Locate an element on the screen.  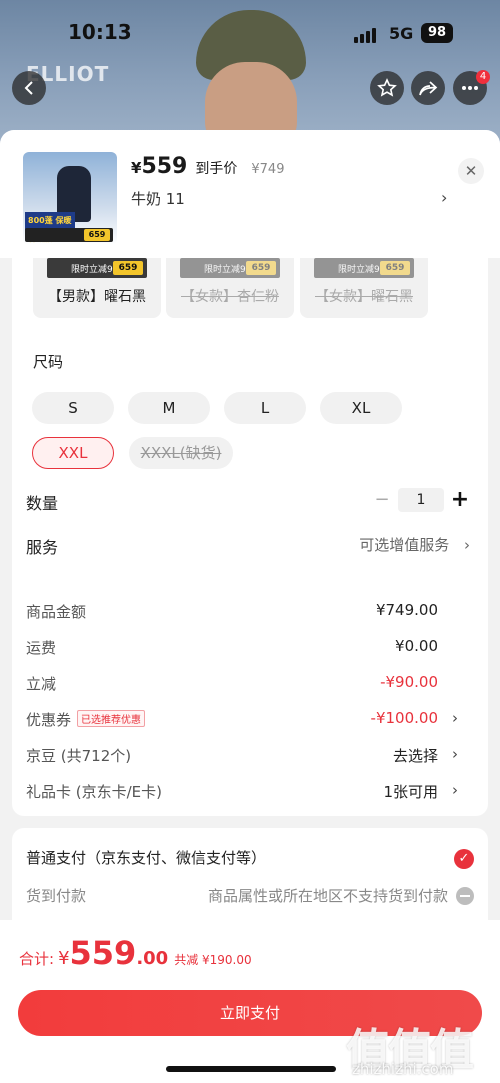
size-option-xl: XL is located at coordinates (361, 408).